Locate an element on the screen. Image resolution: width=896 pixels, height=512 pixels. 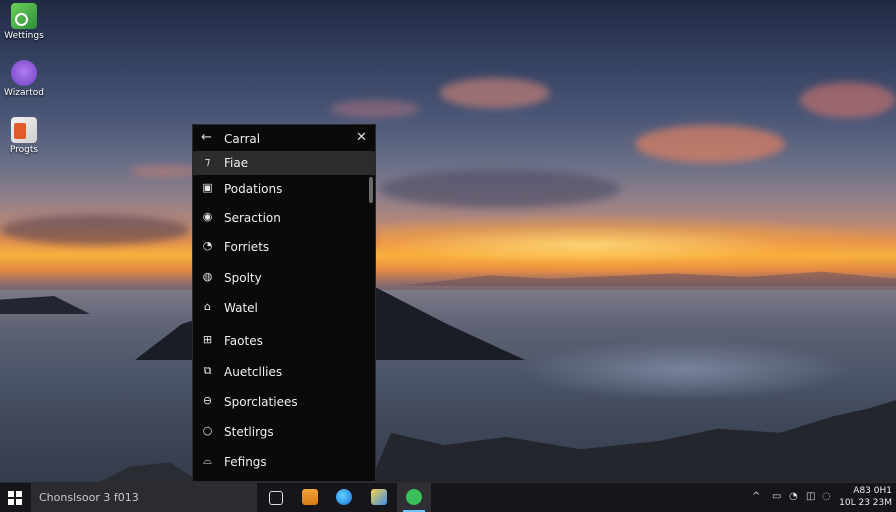
menu-item-file: ⁊ Fiae is located at coordinates (284, 163).